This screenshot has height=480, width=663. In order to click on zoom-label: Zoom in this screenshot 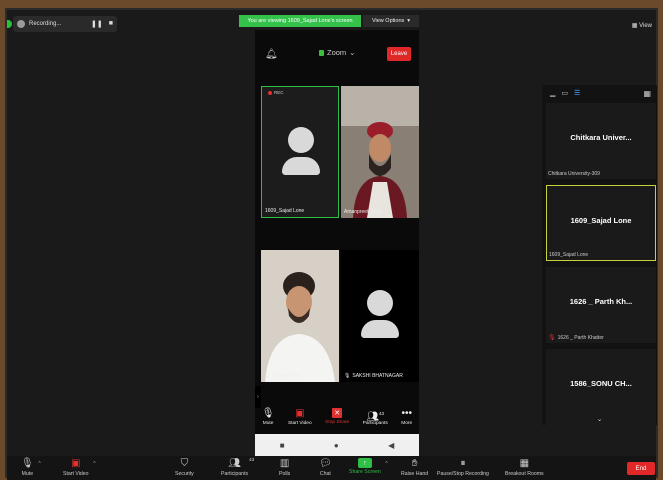, I will do `click(337, 52)`.